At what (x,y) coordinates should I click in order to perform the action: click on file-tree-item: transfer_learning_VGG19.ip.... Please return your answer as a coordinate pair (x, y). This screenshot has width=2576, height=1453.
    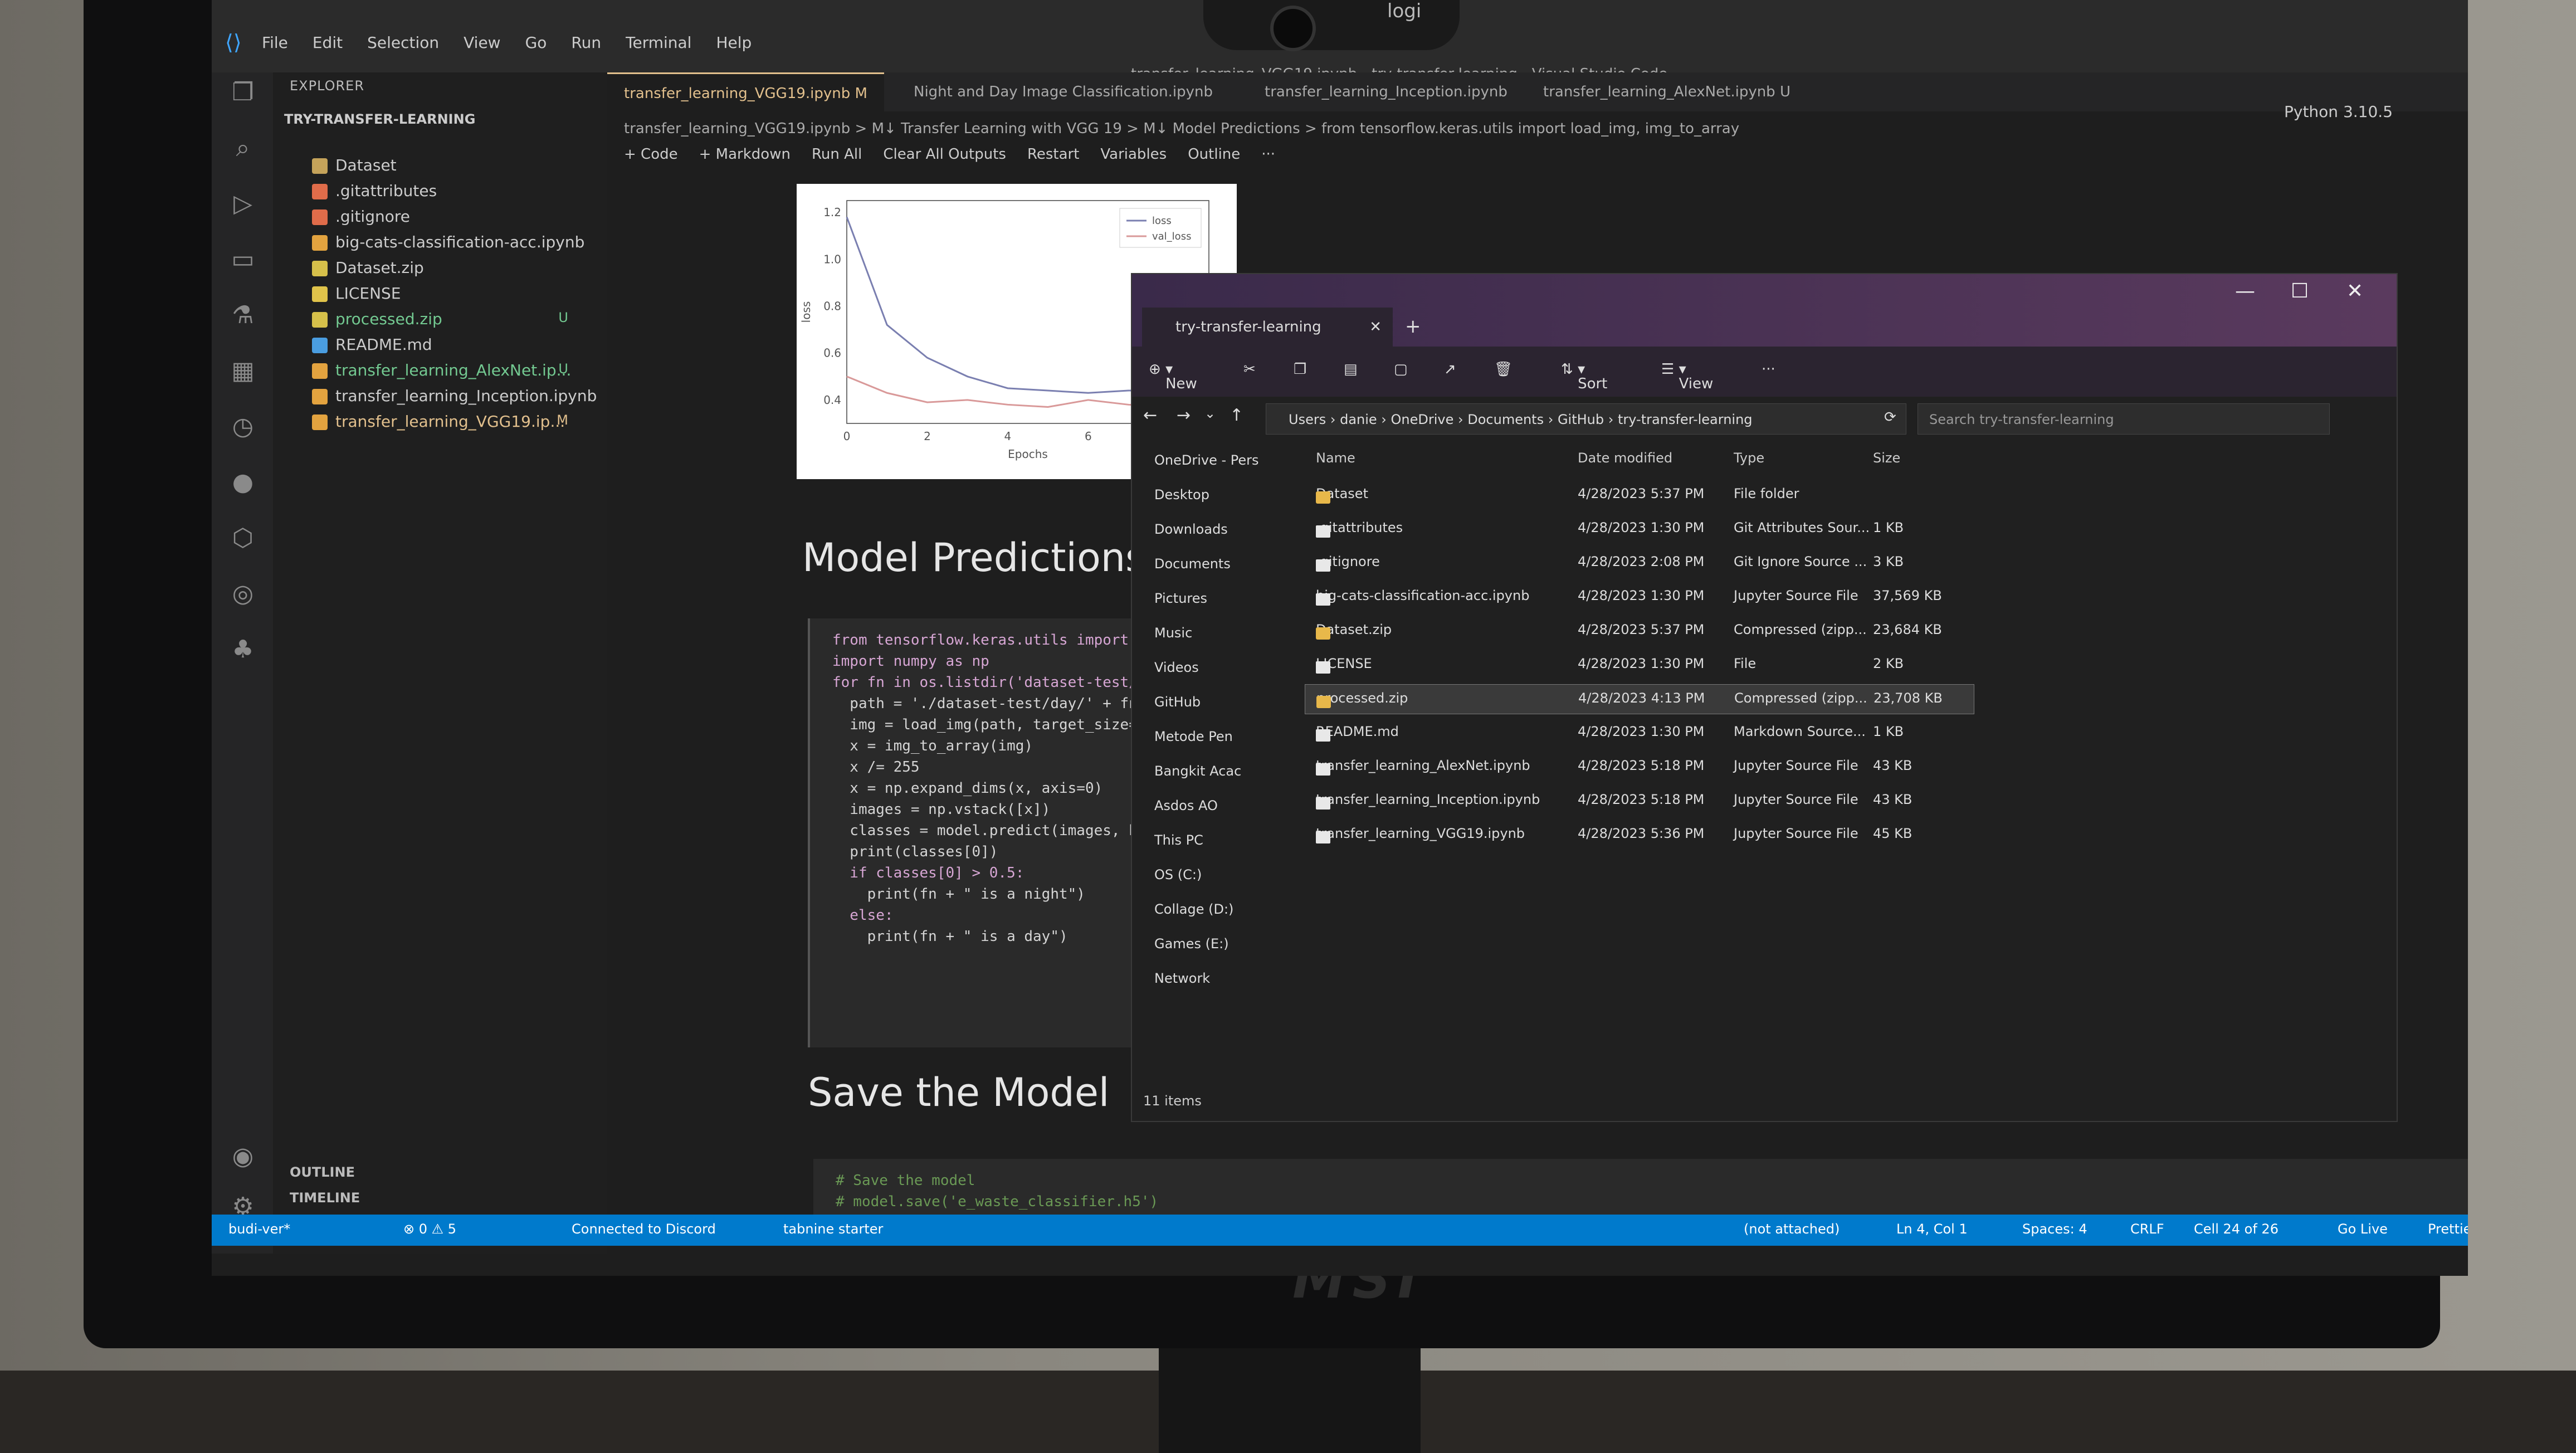
    Looking at the image, I should click on (438, 421).